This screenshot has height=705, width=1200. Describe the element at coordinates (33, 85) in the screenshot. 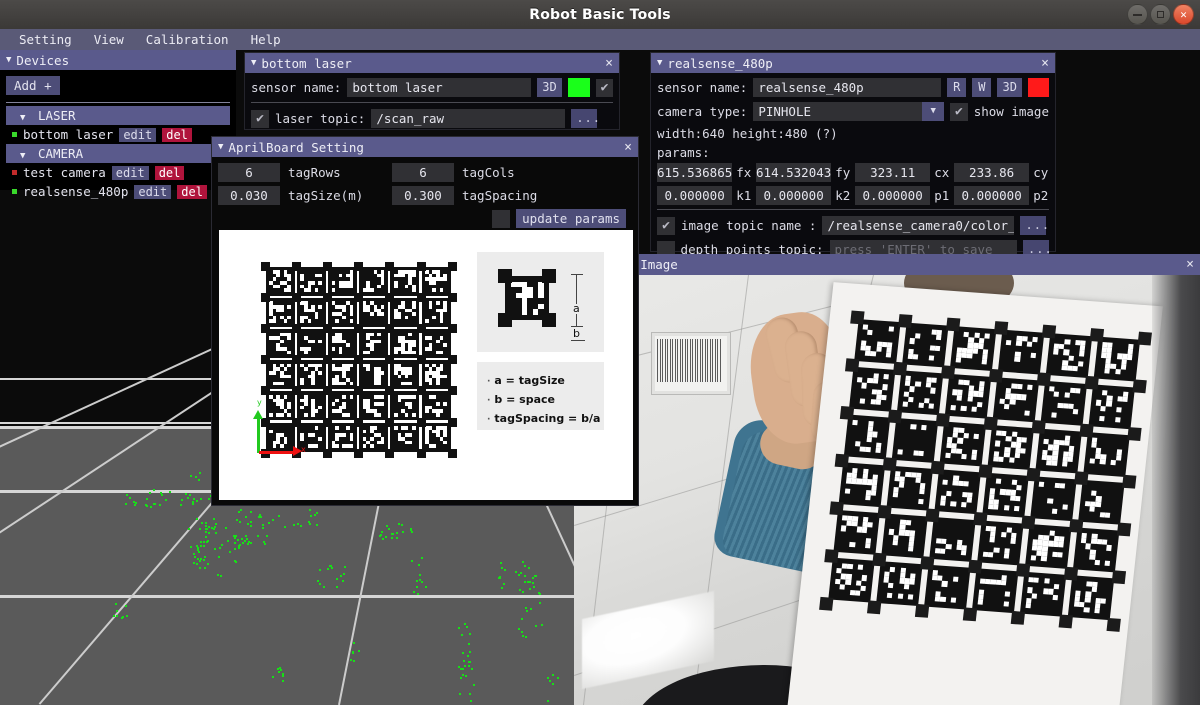

I see `add-device-button: Add +` at that location.